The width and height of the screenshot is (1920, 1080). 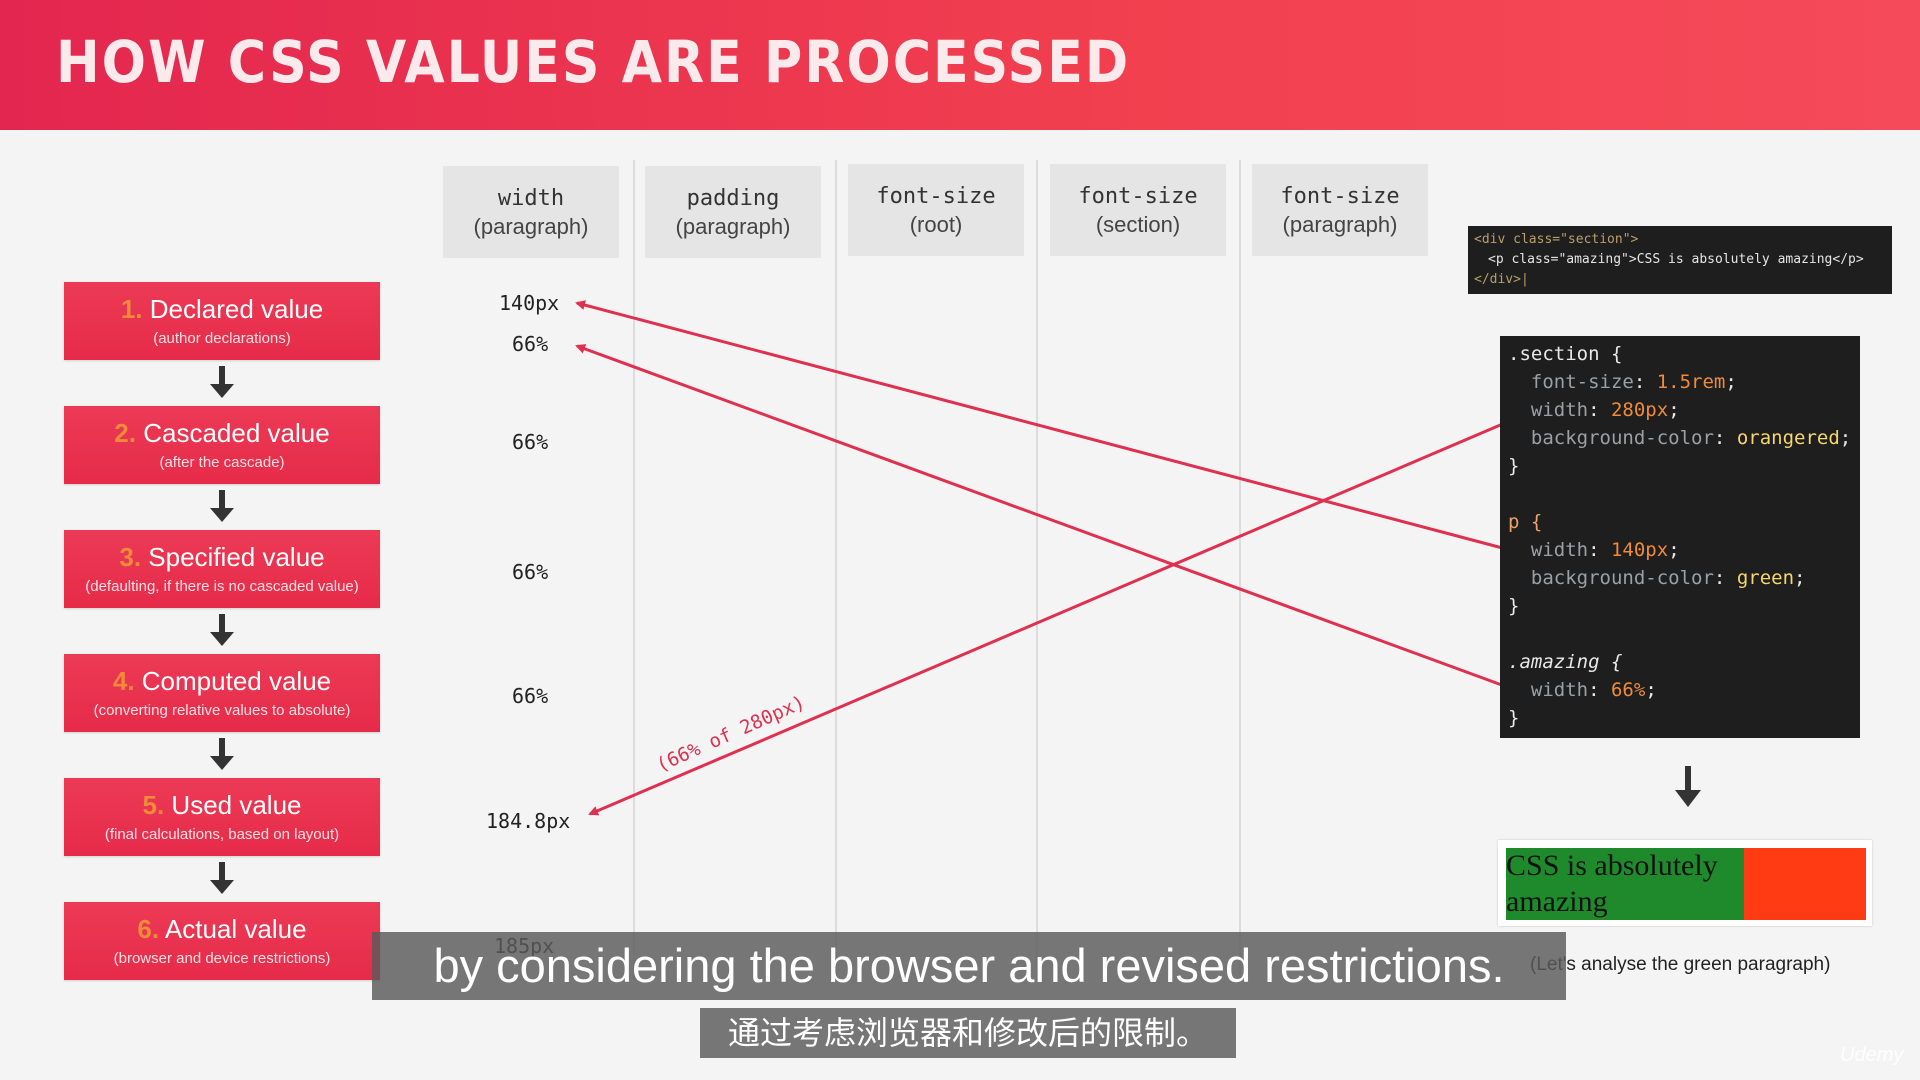 I want to click on green-paragraph: CSS is absolutely amazing, so click(x=1625, y=884).